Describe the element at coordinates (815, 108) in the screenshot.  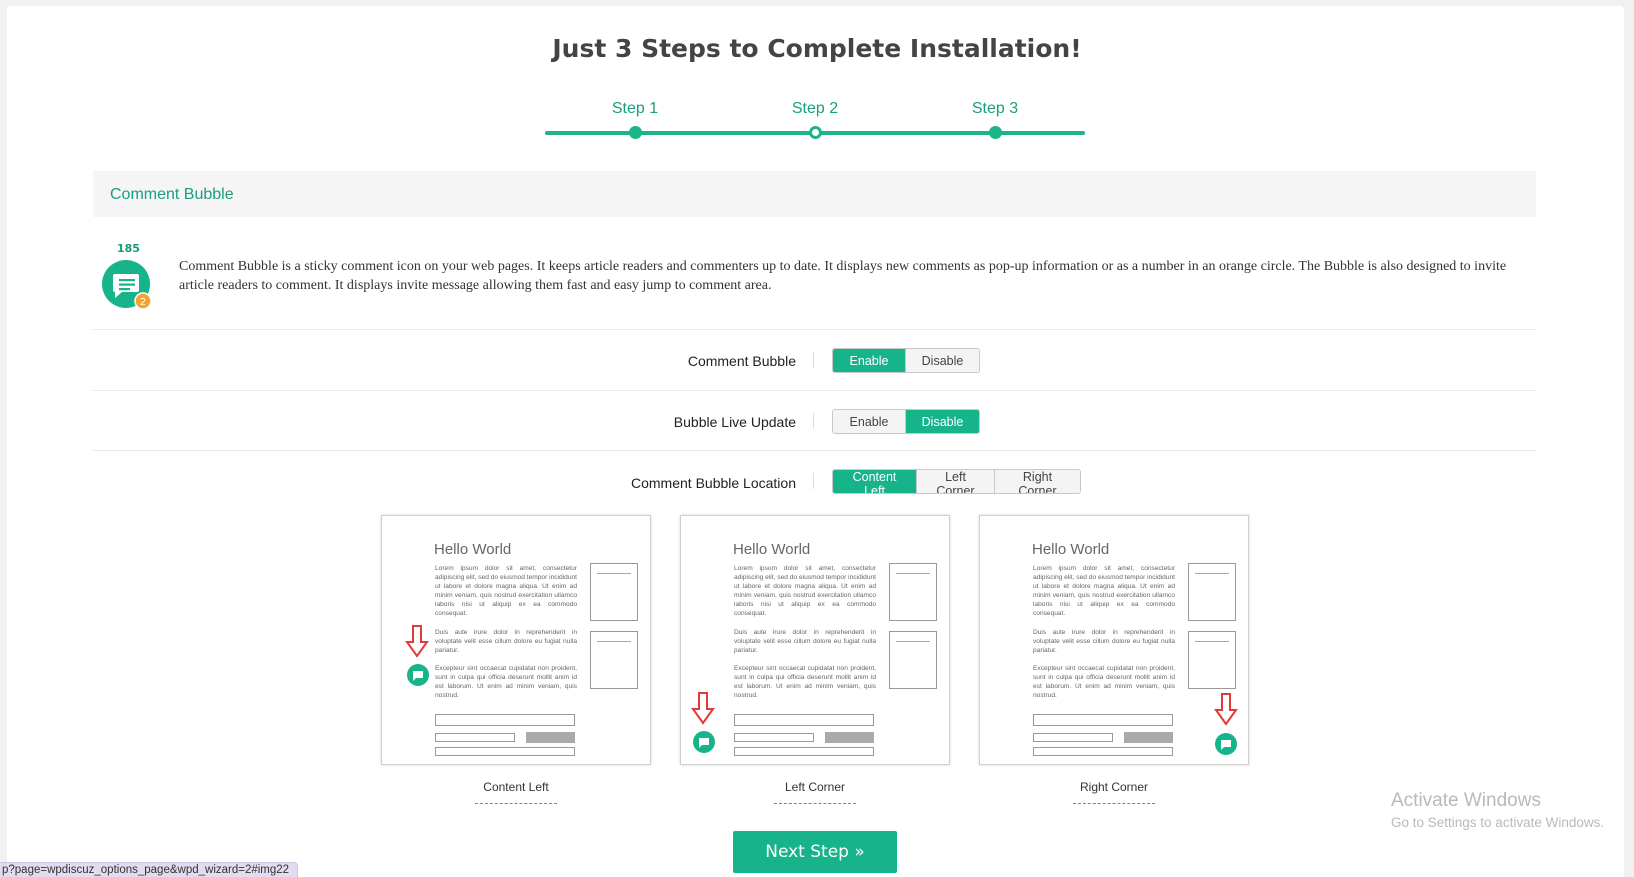
I see `step-2-label: Step 2` at that location.